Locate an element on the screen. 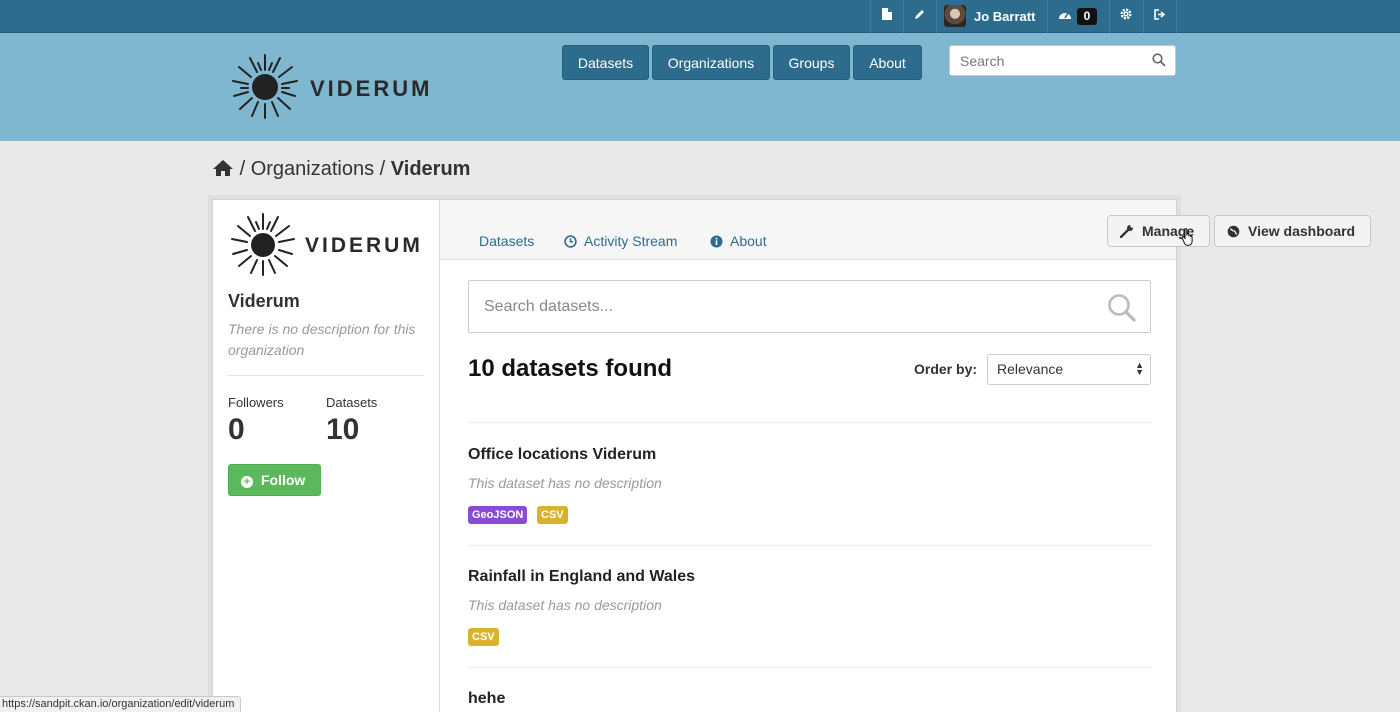  account-user-name: Jo Barratt is located at coordinates (1004, 16).